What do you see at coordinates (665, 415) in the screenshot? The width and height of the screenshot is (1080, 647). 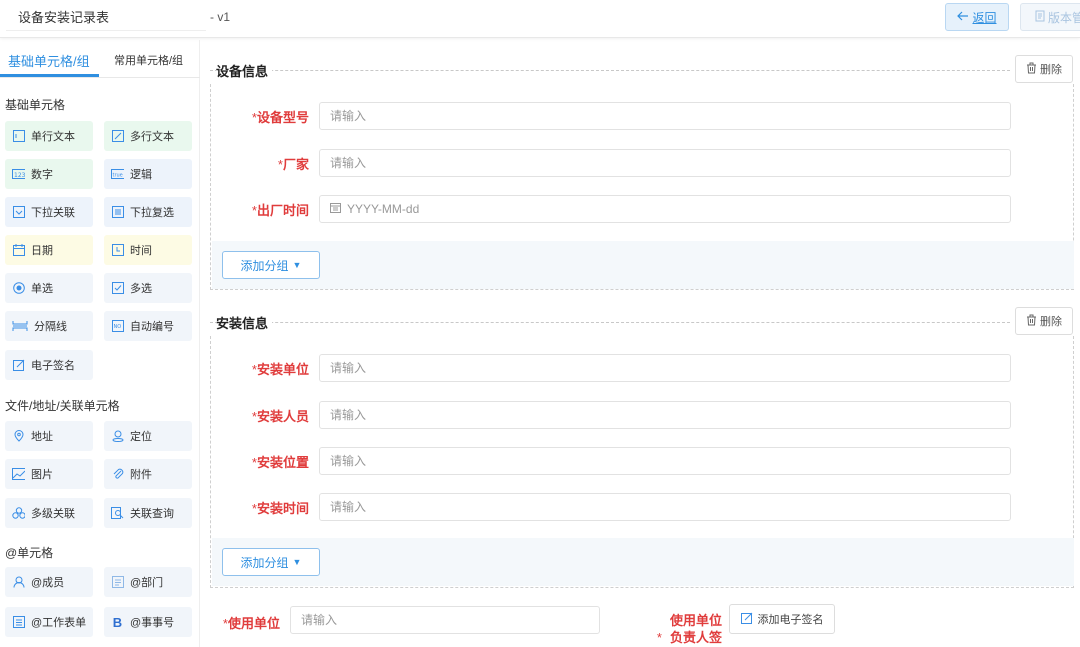 I see `installer-input: 请输入` at bounding box center [665, 415].